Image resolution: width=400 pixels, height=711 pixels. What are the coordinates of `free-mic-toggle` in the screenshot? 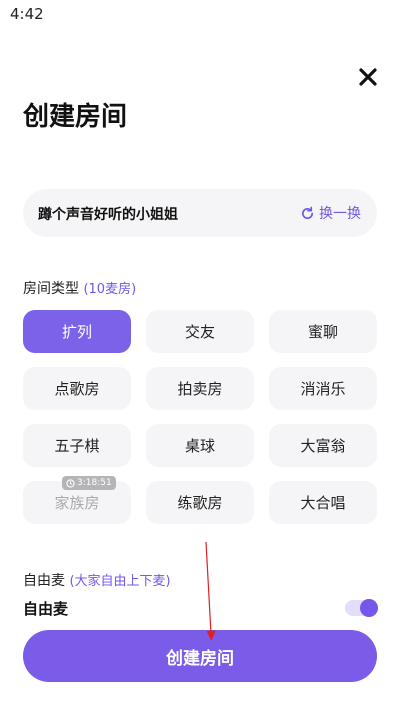 It's located at (361, 608).